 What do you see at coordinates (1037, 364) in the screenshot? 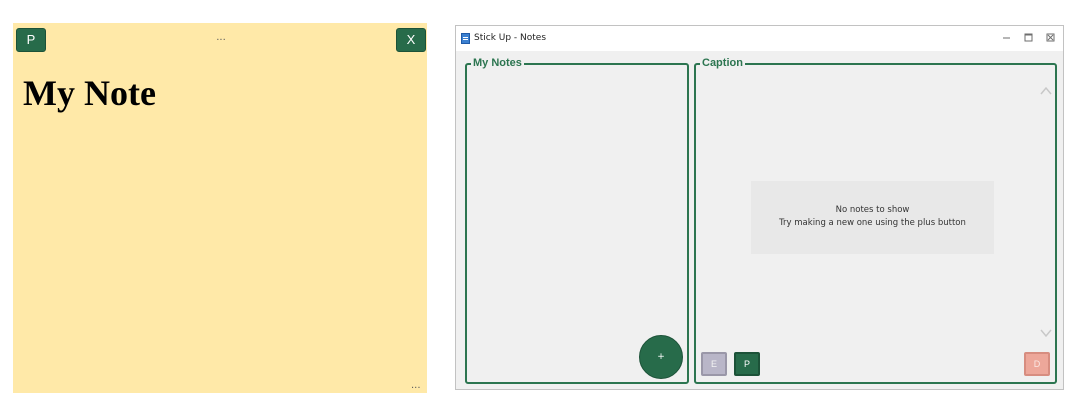
I see `delete-button: D` at bounding box center [1037, 364].